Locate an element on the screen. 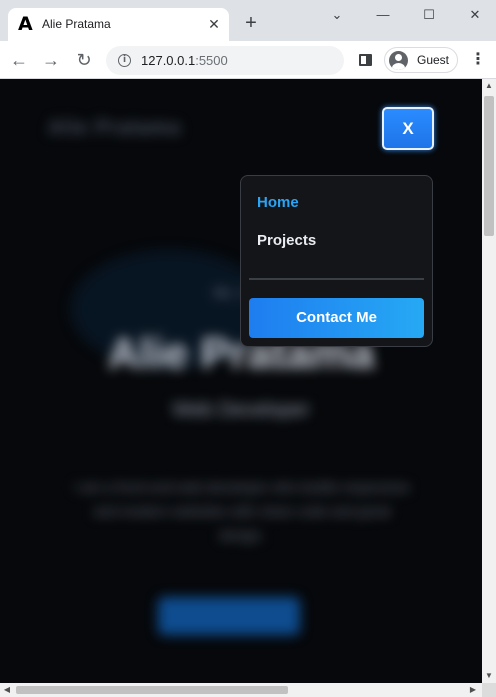  scroll-up-icon: ▲ is located at coordinates (489, 86).